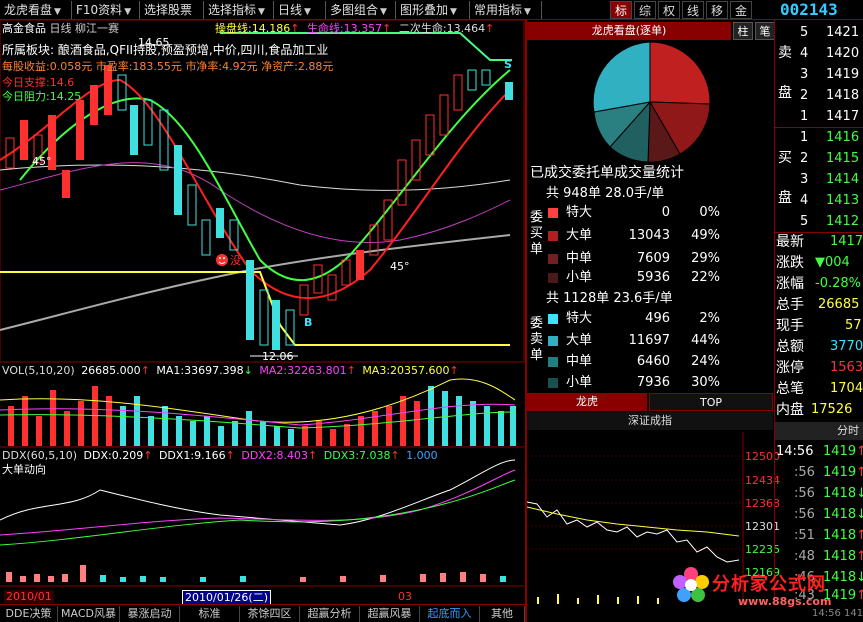  I want to click on tab-top: TOP, so click(711, 402).